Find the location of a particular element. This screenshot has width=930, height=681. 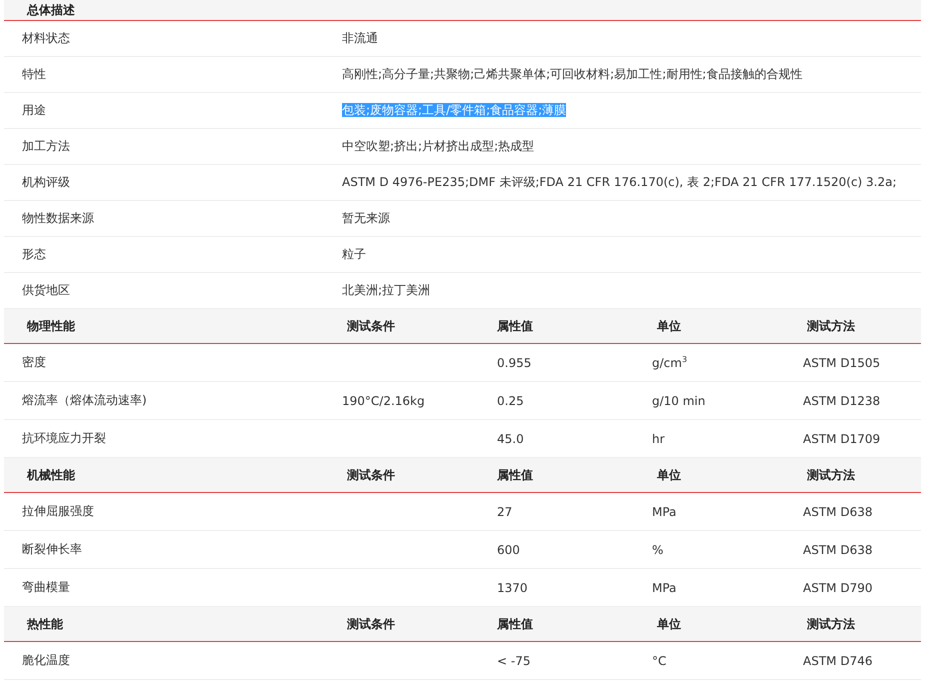

row-label: 机构评级 is located at coordinates (46, 182).